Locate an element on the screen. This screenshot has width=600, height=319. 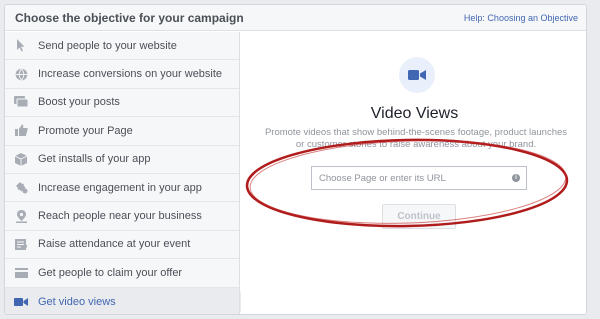
objective-title: Video Views is located at coordinates (414, 113).